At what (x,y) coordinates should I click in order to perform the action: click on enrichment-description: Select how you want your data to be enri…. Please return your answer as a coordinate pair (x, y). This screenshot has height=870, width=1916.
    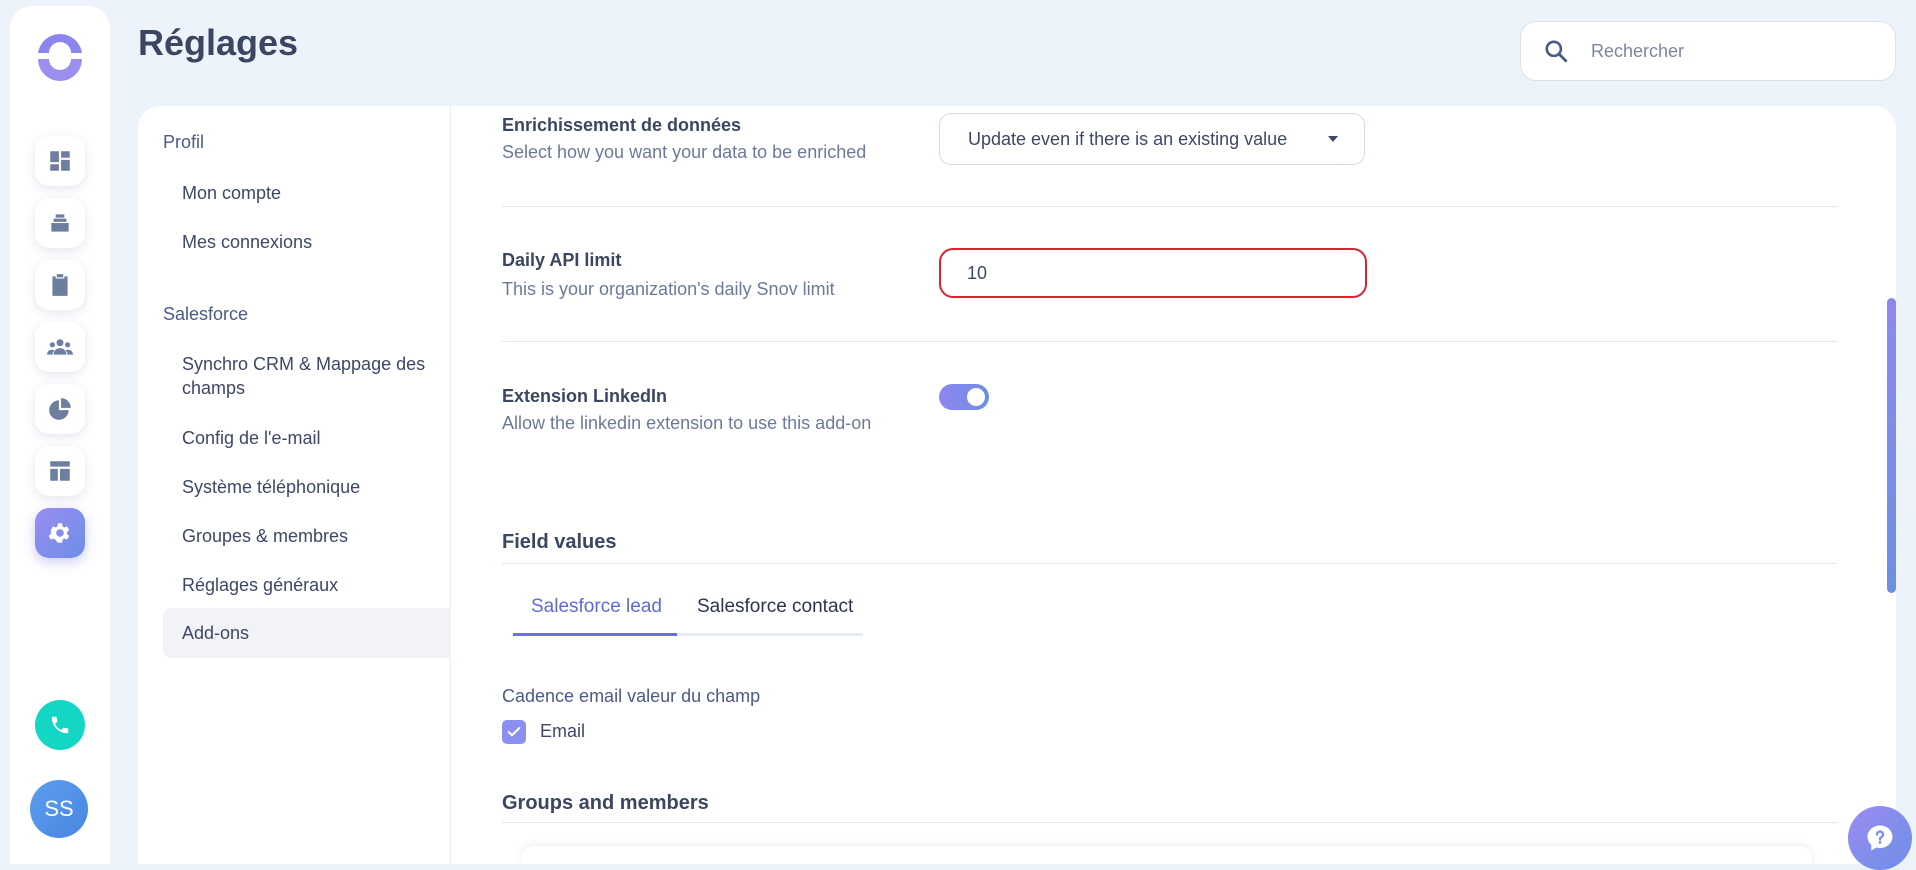
    Looking at the image, I should click on (684, 152).